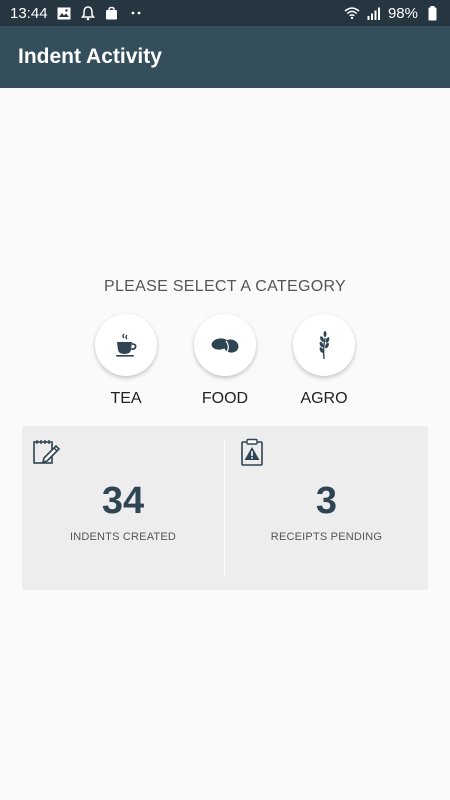 The image size is (450, 800). What do you see at coordinates (126, 345) in the screenshot?
I see `tea-cup-icon` at bounding box center [126, 345].